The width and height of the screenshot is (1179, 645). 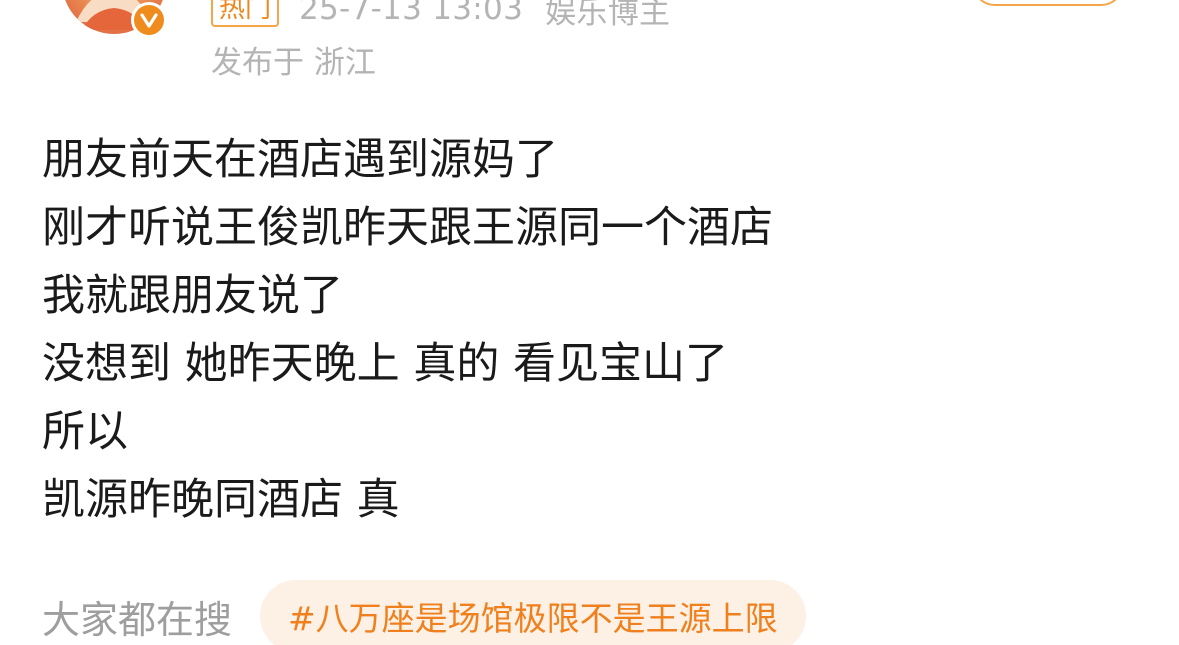 What do you see at coordinates (533, 612) in the screenshot?
I see `trending-topic-chip: #八万座是场馆极限不是王源上限` at bounding box center [533, 612].